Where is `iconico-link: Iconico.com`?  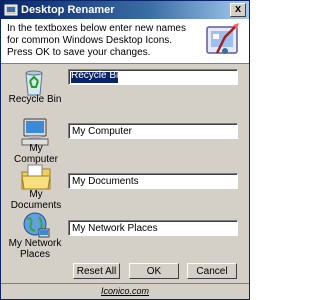
iconico-link: Iconico.com is located at coordinates (125, 291).